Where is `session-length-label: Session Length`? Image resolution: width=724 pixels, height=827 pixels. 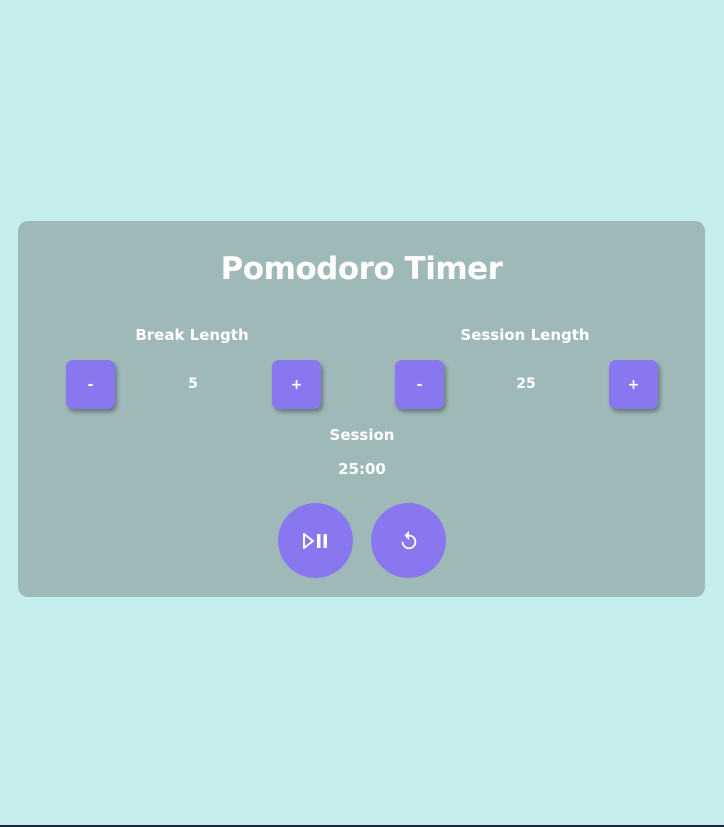 session-length-label: Session Length is located at coordinates (525, 335).